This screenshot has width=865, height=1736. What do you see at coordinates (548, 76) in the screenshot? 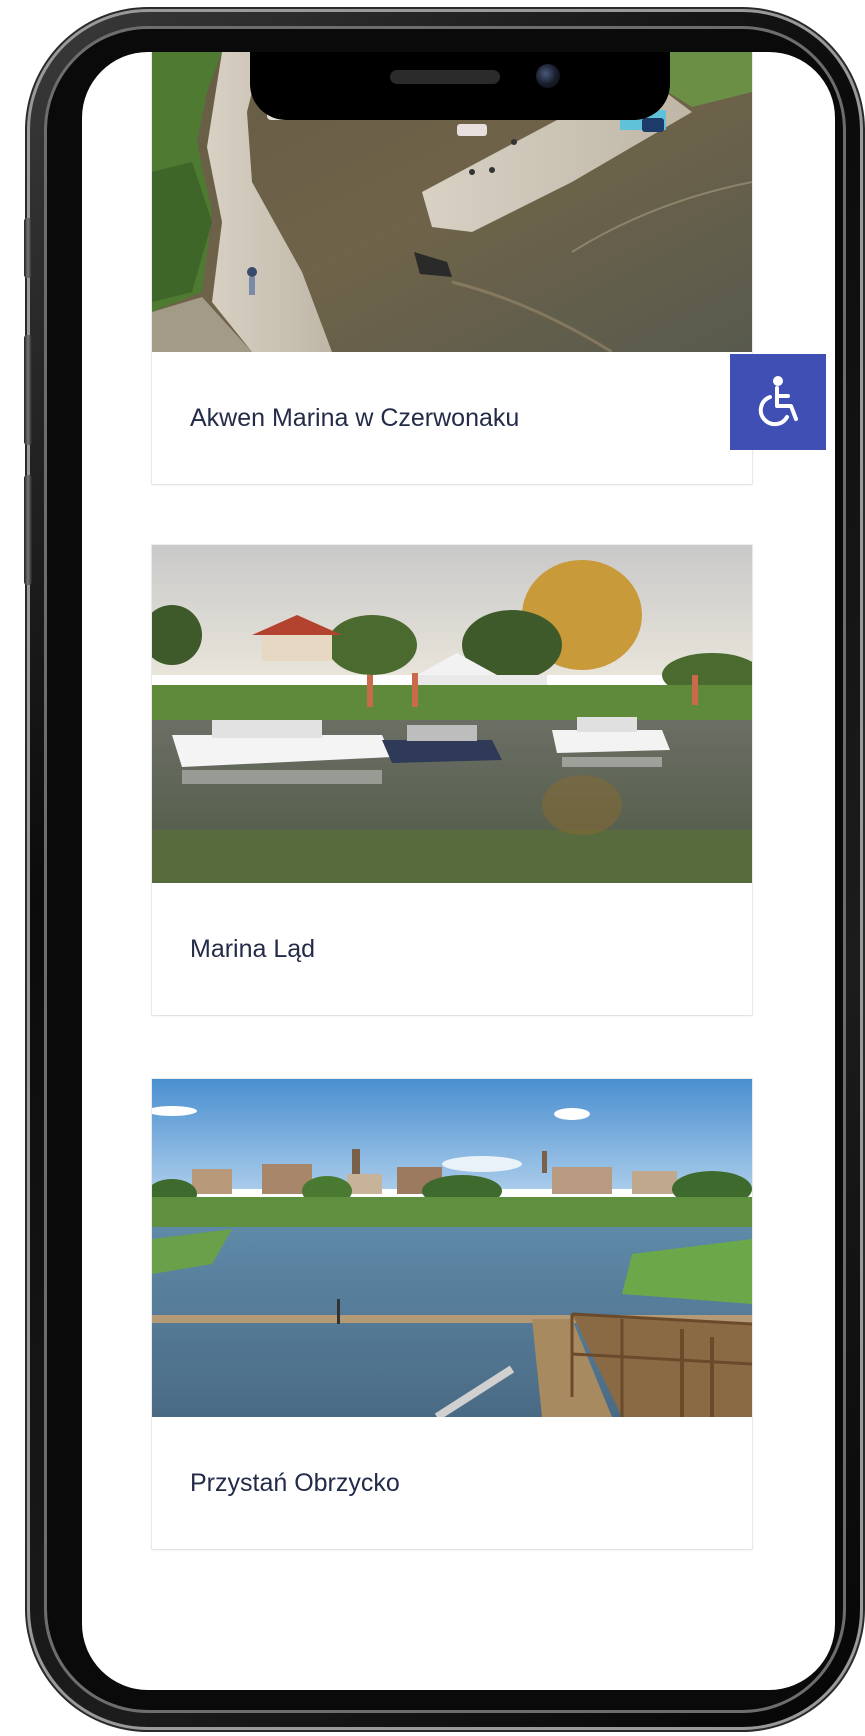
I see `front-camera-icon` at bounding box center [548, 76].